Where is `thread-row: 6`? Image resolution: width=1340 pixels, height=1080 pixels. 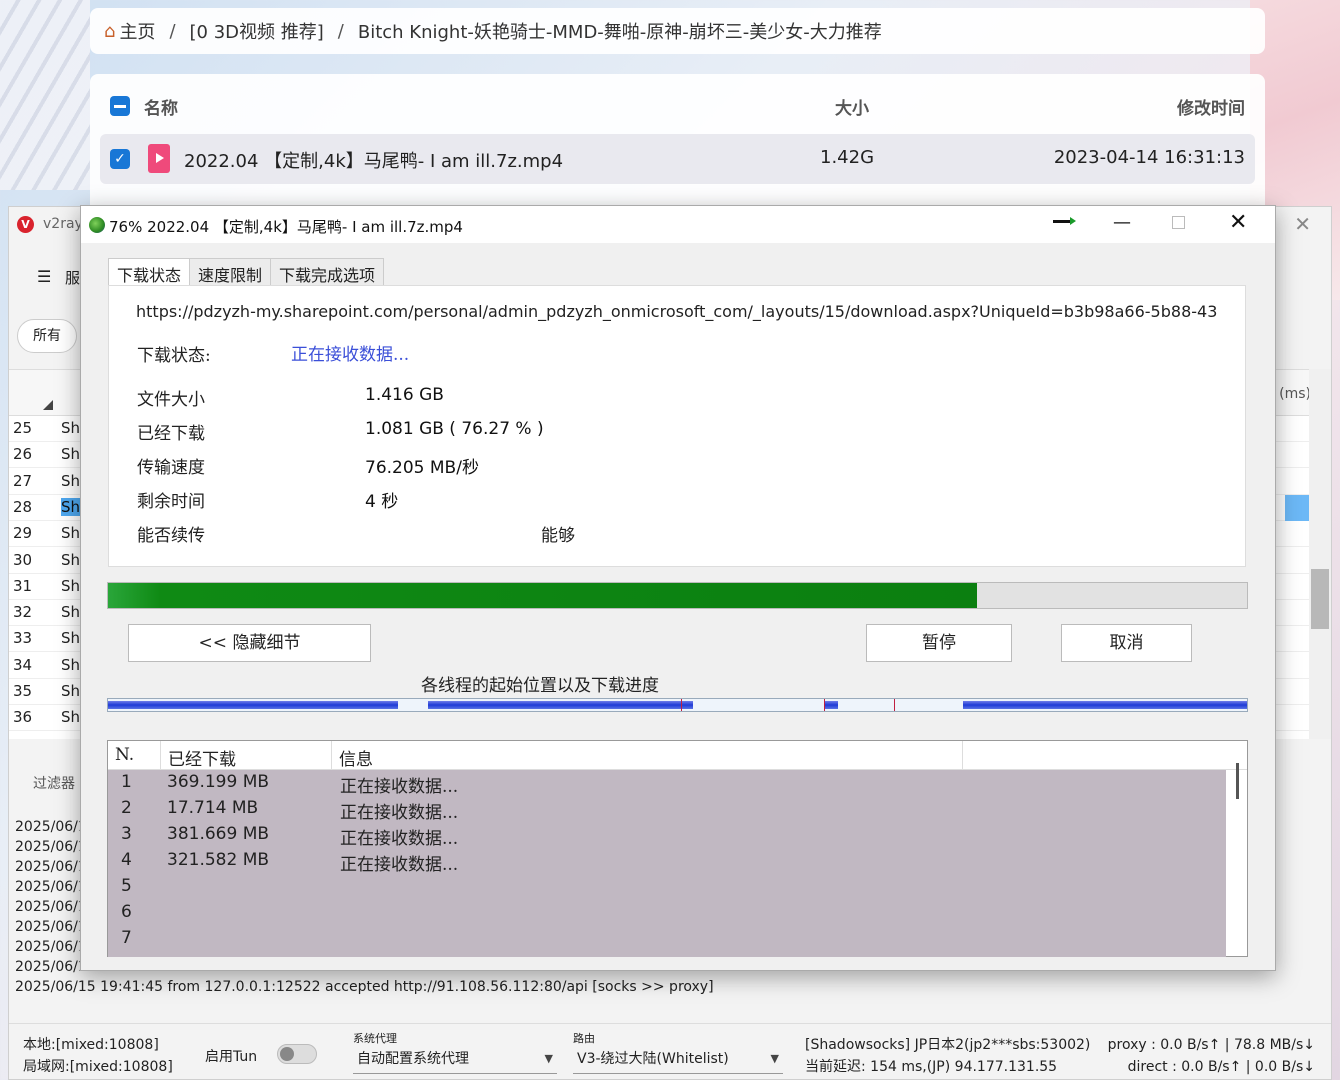 thread-row: 6 is located at coordinates (667, 913).